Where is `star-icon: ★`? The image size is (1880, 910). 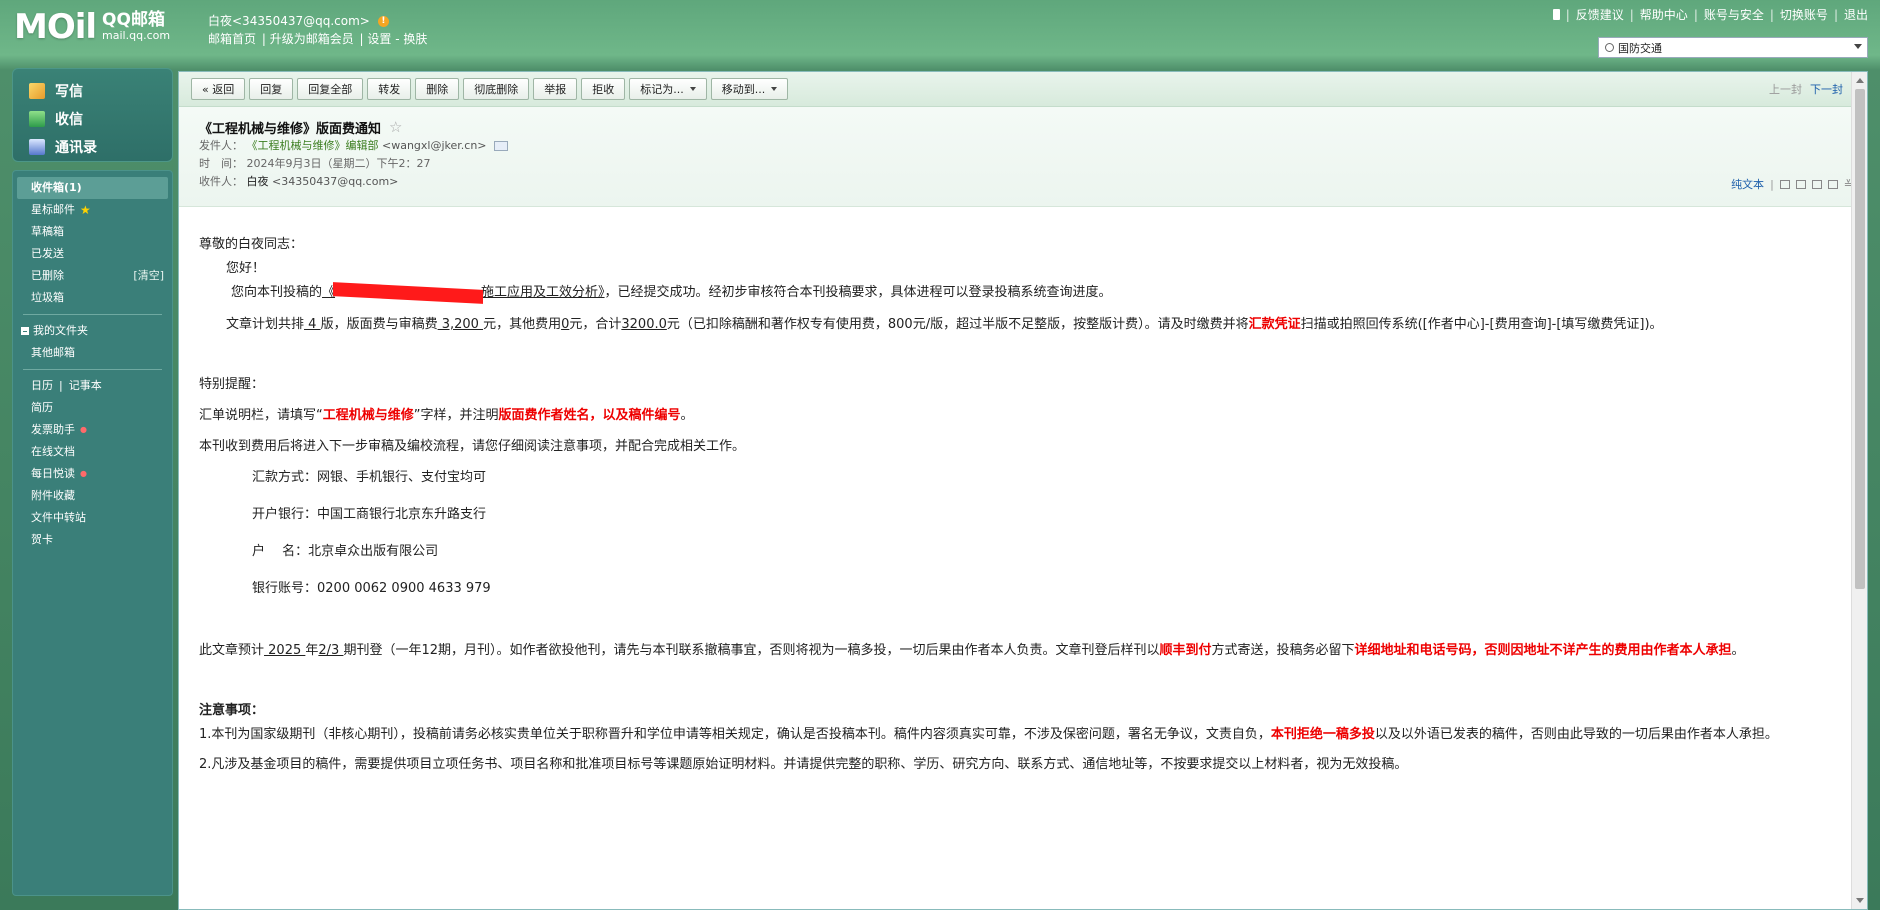 star-icon: ★ is located at coordinates (85, 210).